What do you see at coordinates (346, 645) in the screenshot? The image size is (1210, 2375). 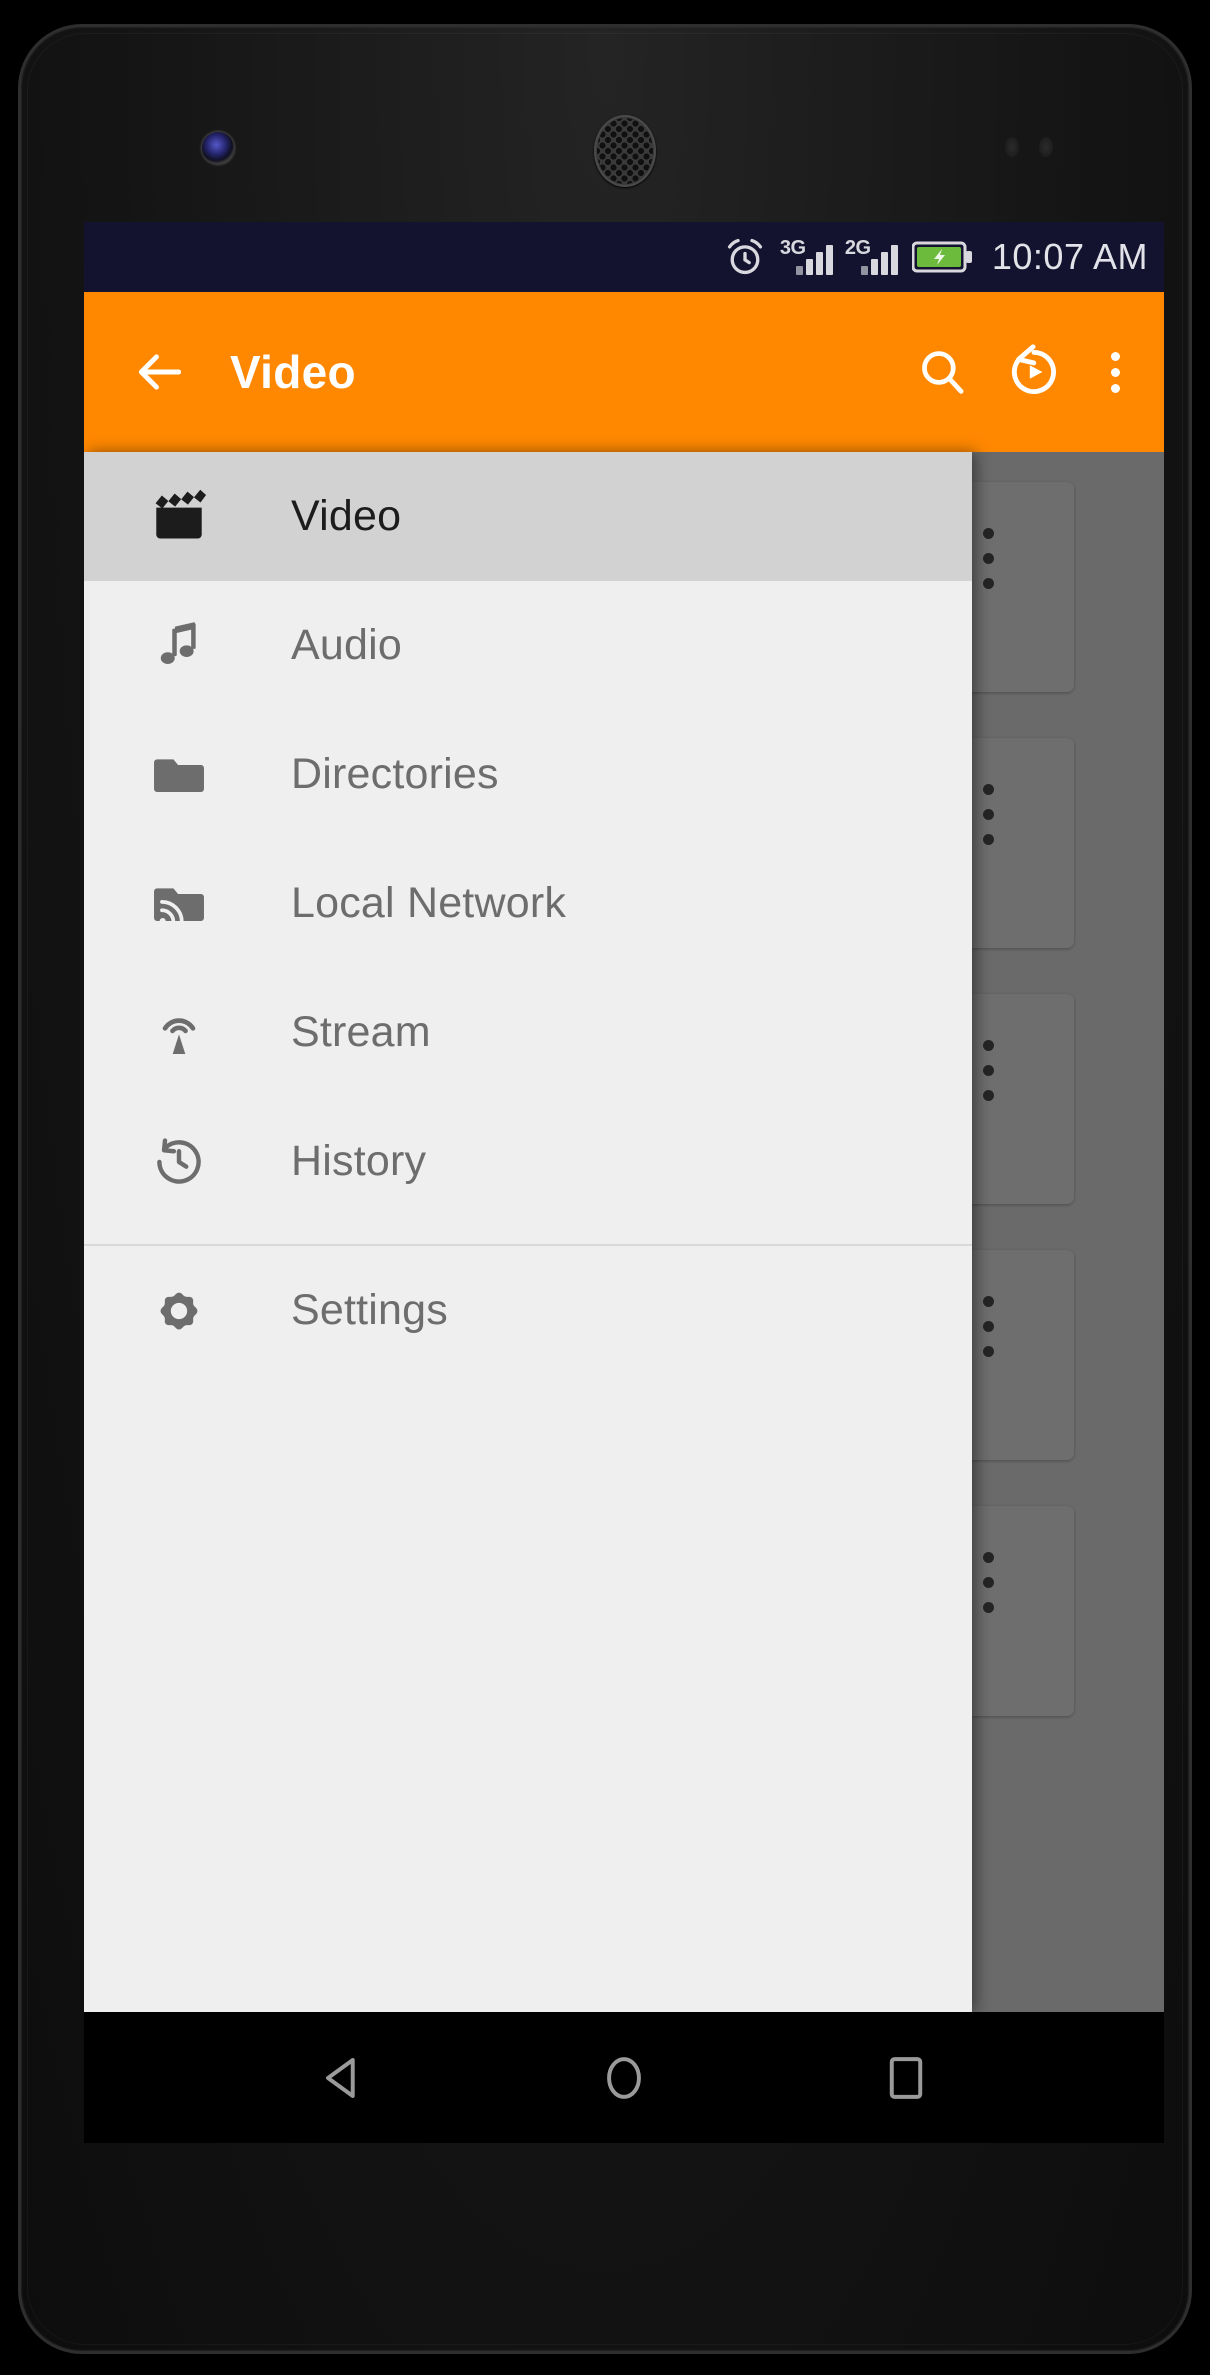 I see `sidebar-item-label: Audio` at bounding box center [346, 645].